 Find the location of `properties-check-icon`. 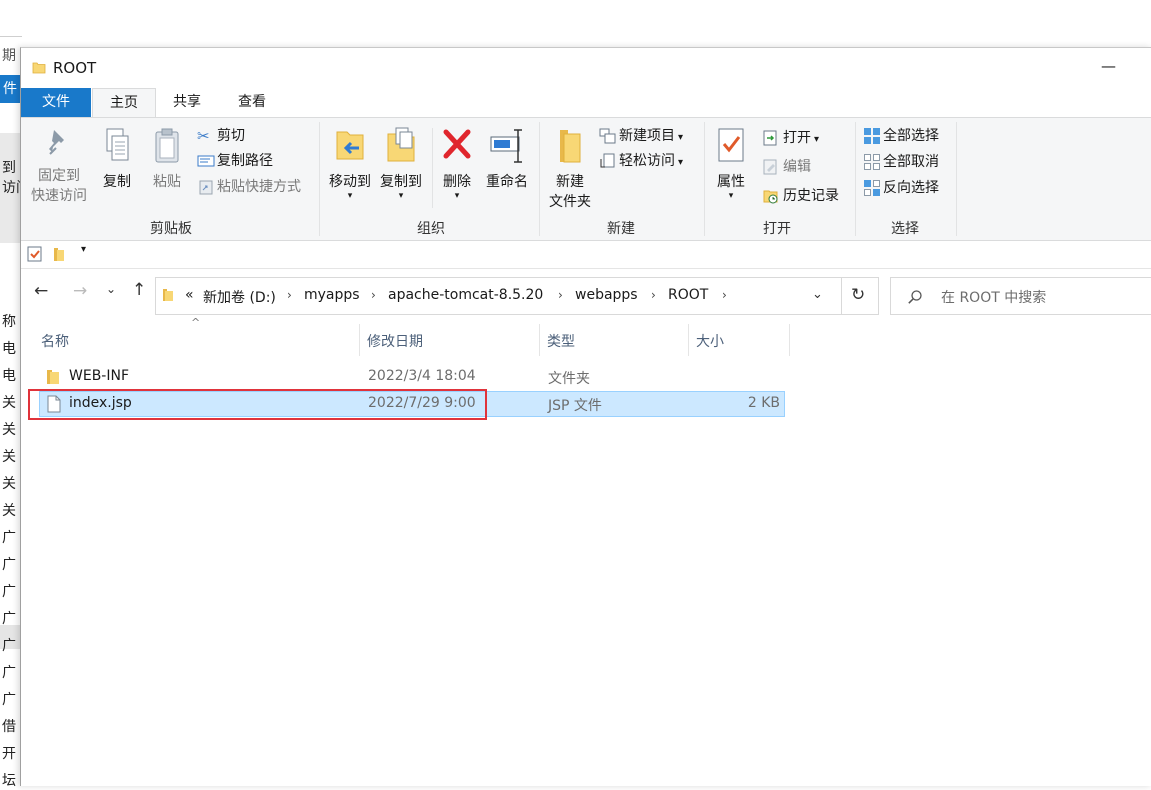

properties-check-icon is located at coordinates (35, 254).